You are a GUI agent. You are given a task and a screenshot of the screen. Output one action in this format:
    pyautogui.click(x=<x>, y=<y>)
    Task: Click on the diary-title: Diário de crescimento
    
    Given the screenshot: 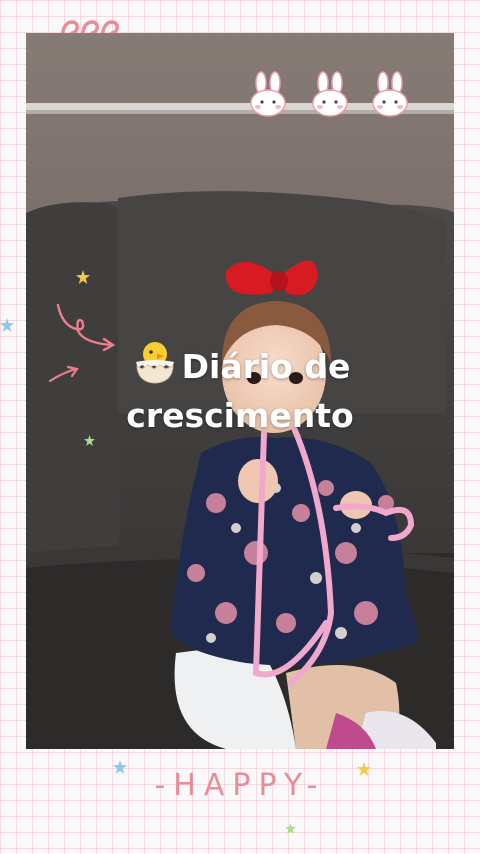 What is the action you would take?
    pyautogui.click(x=240, y=389)
    